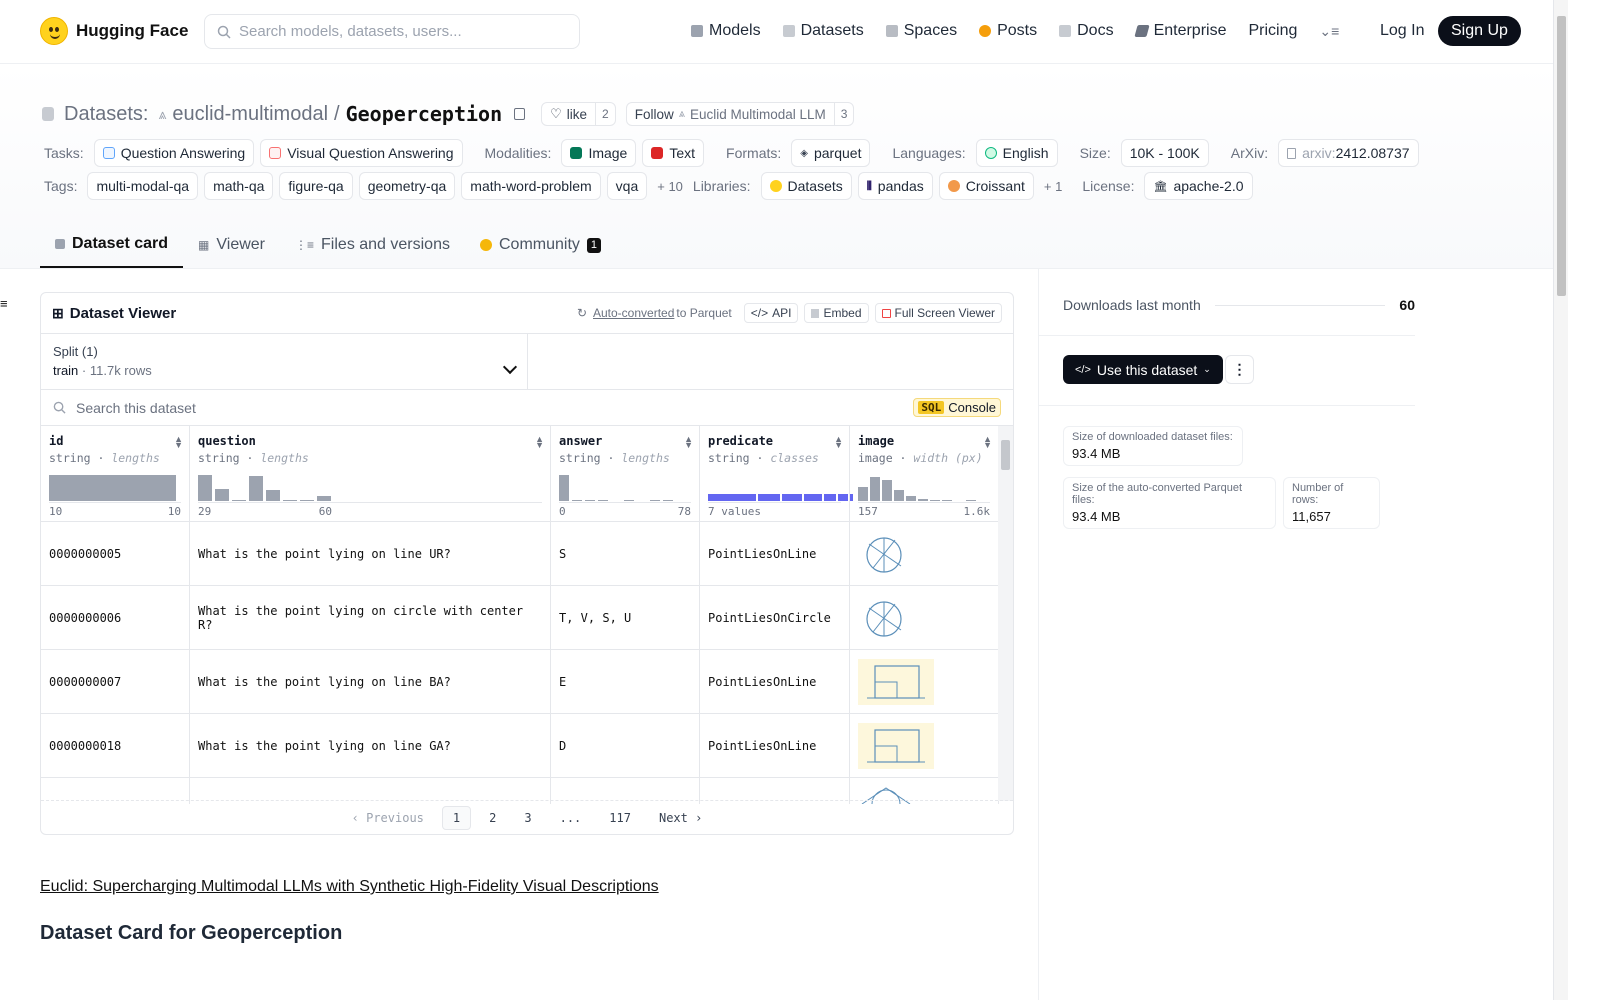 This screenshot has height=1000, width=1600. What do you see at coordinates (372, 245) in the screenshot?
I see `tab-files: ⋮≡ Files and versions` at bounding box center [372, 245].